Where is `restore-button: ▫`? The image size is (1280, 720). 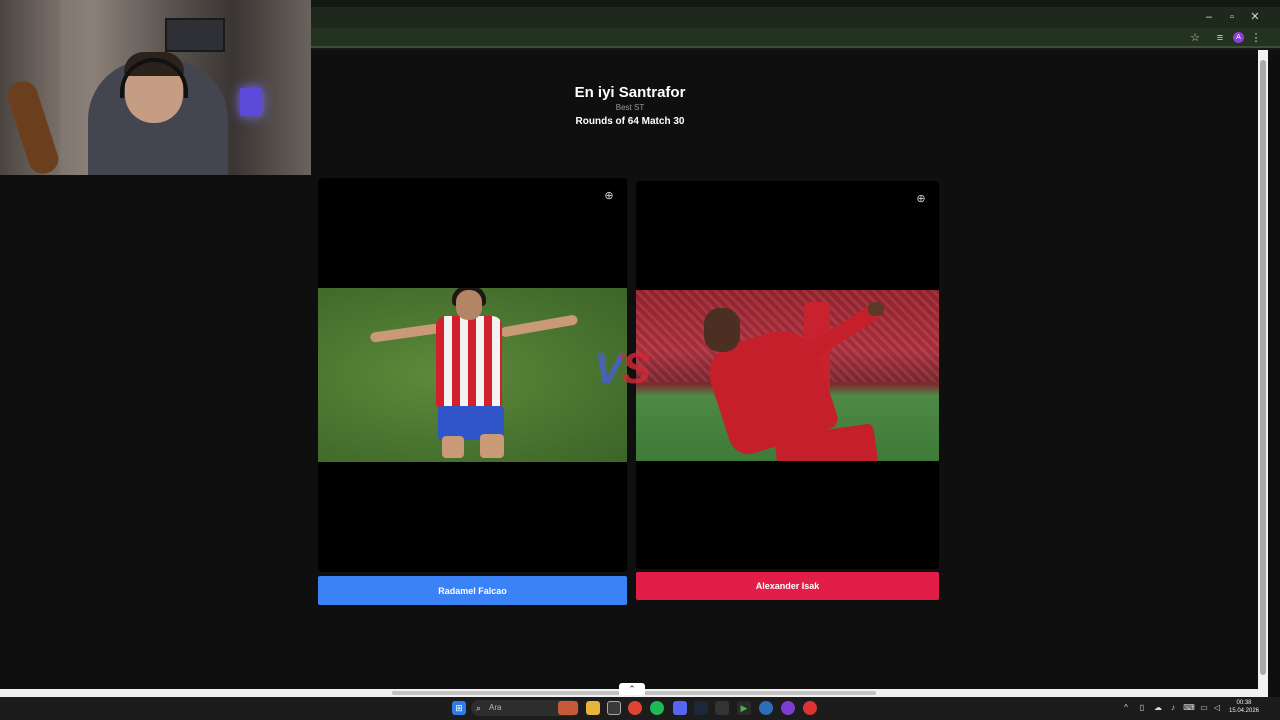 restore-button: ▫ is located at coordinates (1232, 17).